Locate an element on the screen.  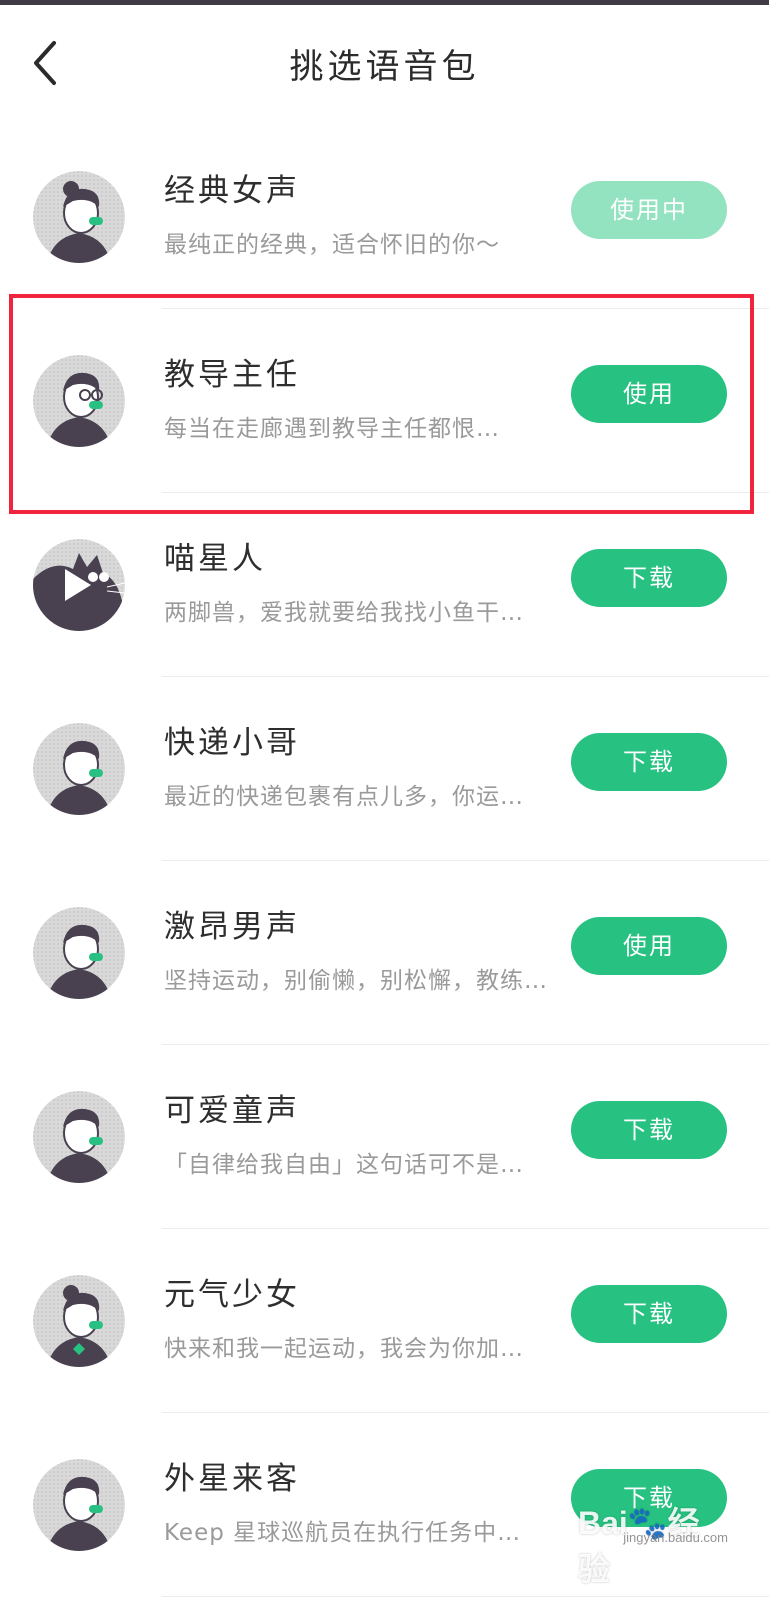
voice-name: 喵星人 is located at coordinates (215, 559).